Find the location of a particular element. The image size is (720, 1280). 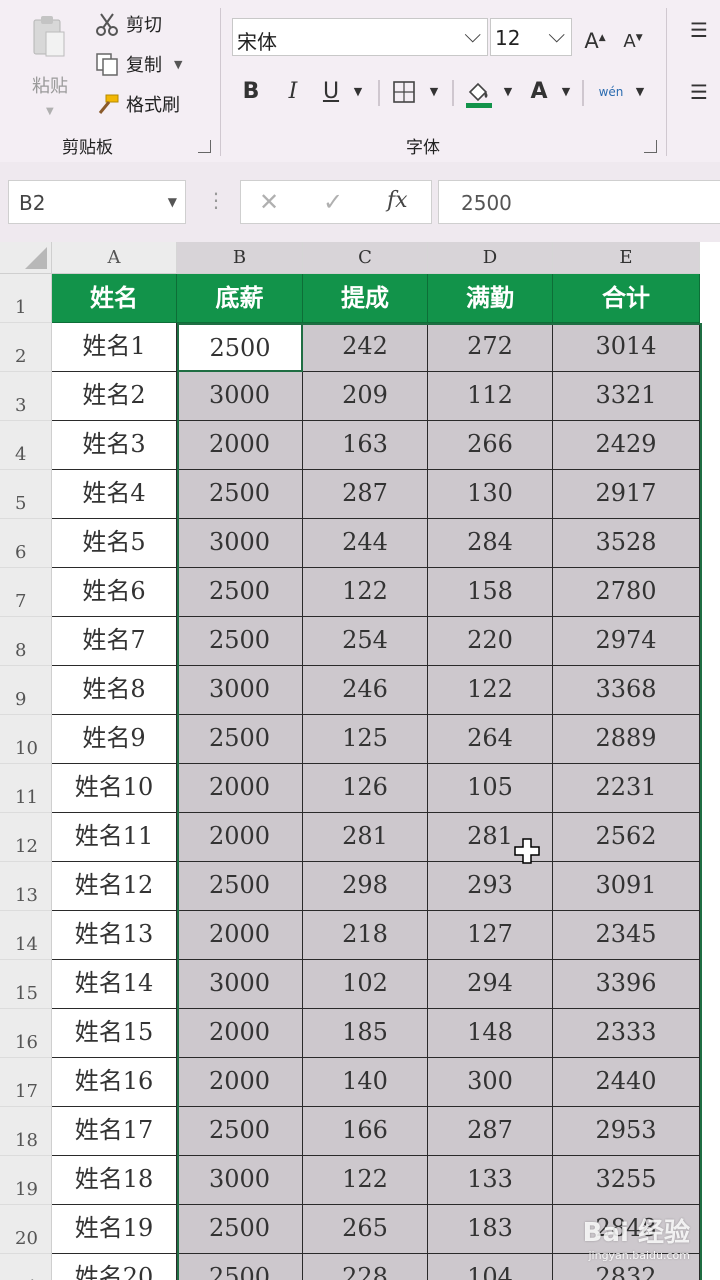

name-cell: 姓名15 is located at coordinates (114, 1033).